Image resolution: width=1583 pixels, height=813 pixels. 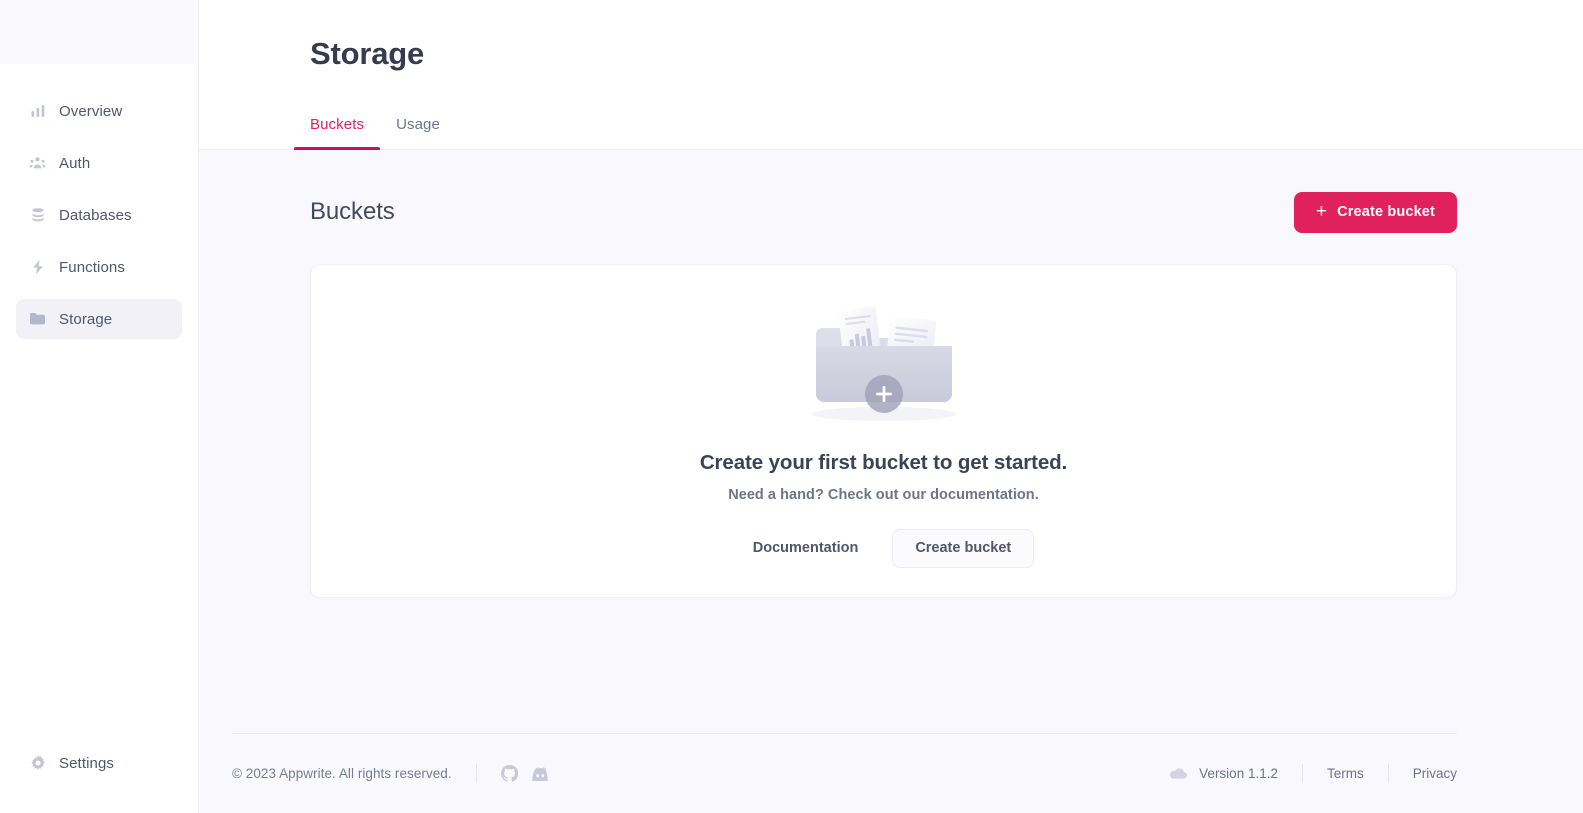 I want to click on bar-chart-icon, so click(x=37, y=111).